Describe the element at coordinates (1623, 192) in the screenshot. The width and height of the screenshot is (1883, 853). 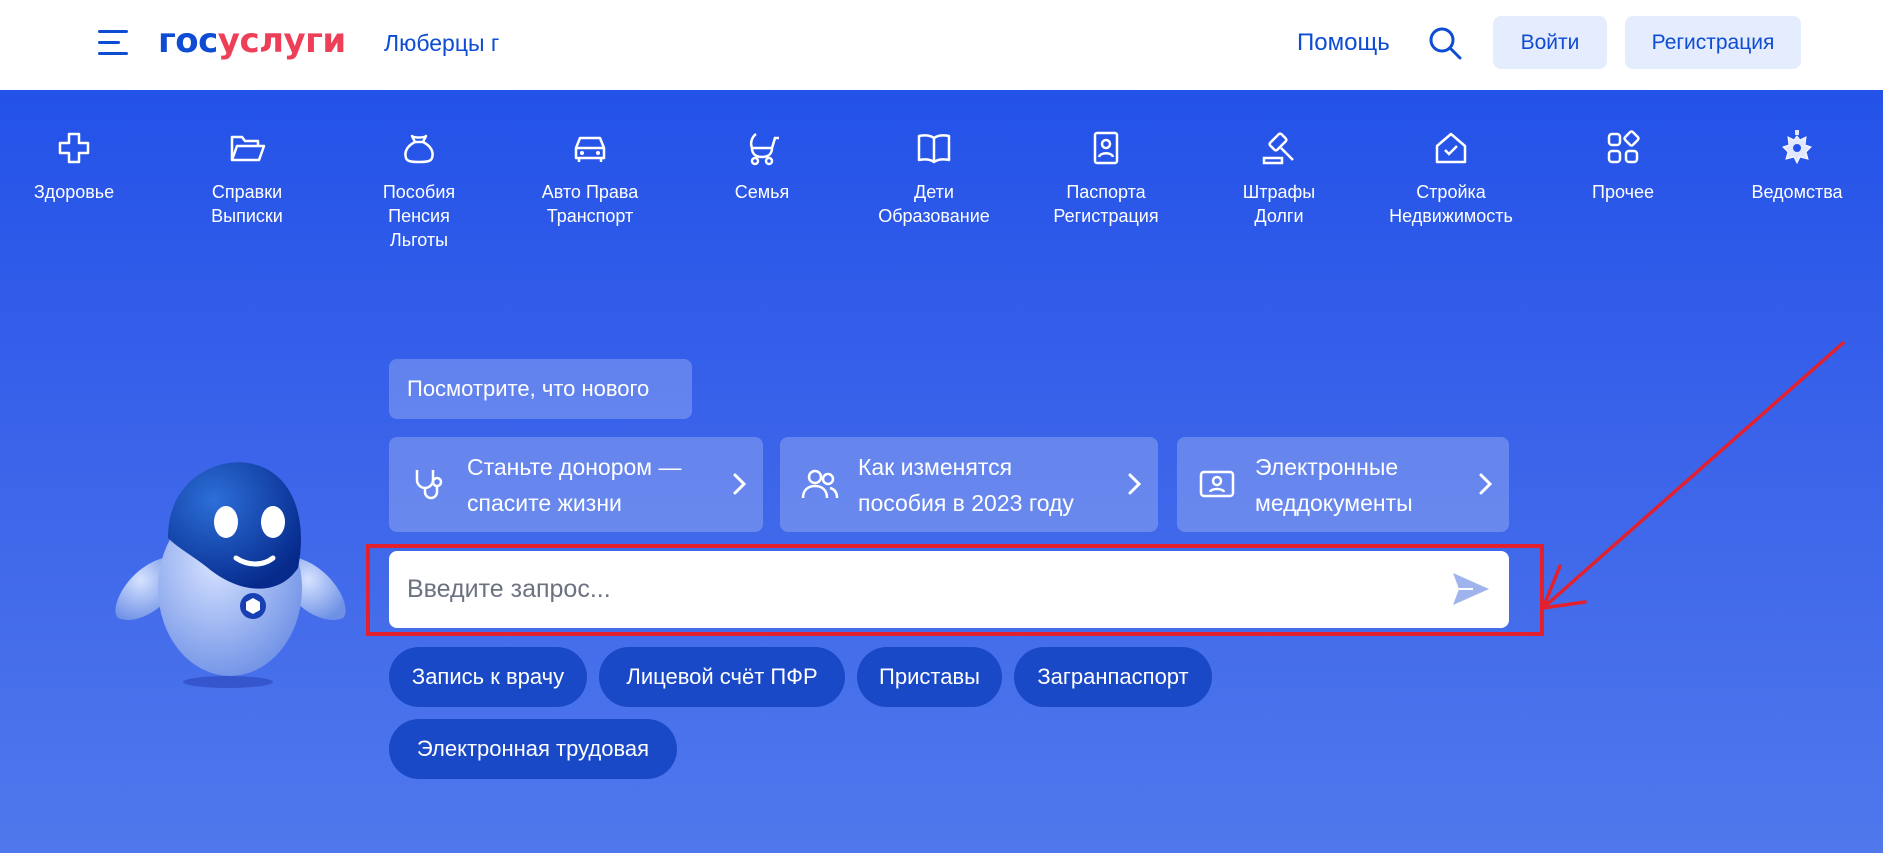
I see `category-label: Прочее` at that location.